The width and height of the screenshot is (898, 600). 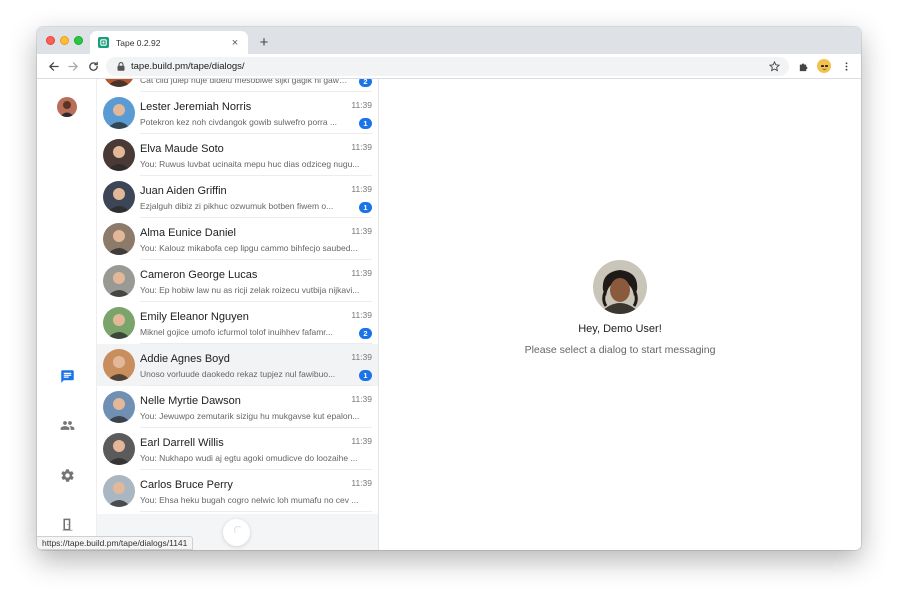 I want to click on chat-icon, so click(x=67, y=376).